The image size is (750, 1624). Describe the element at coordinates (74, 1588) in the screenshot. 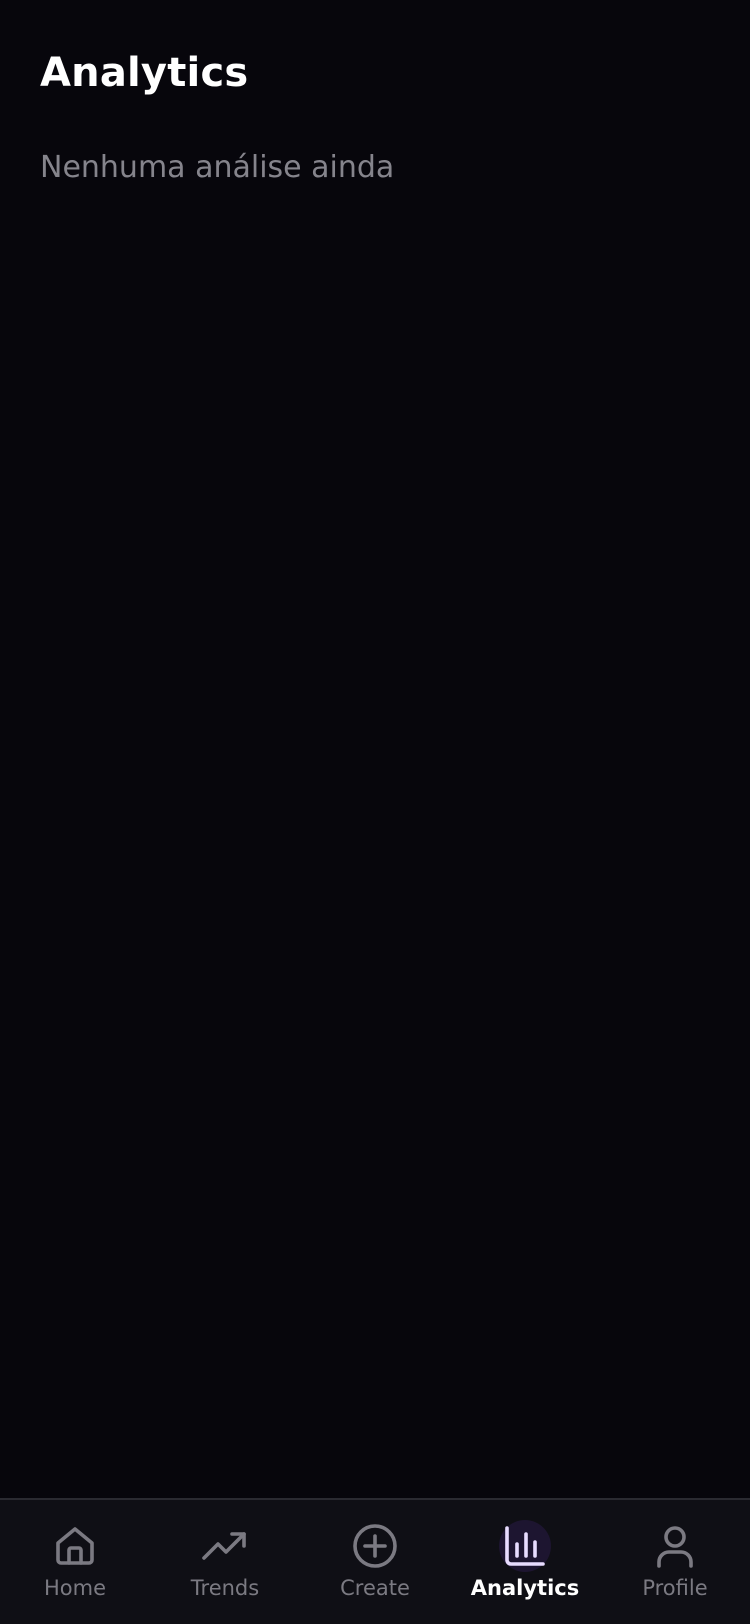

I see `tab-home-label: Home` at that location.